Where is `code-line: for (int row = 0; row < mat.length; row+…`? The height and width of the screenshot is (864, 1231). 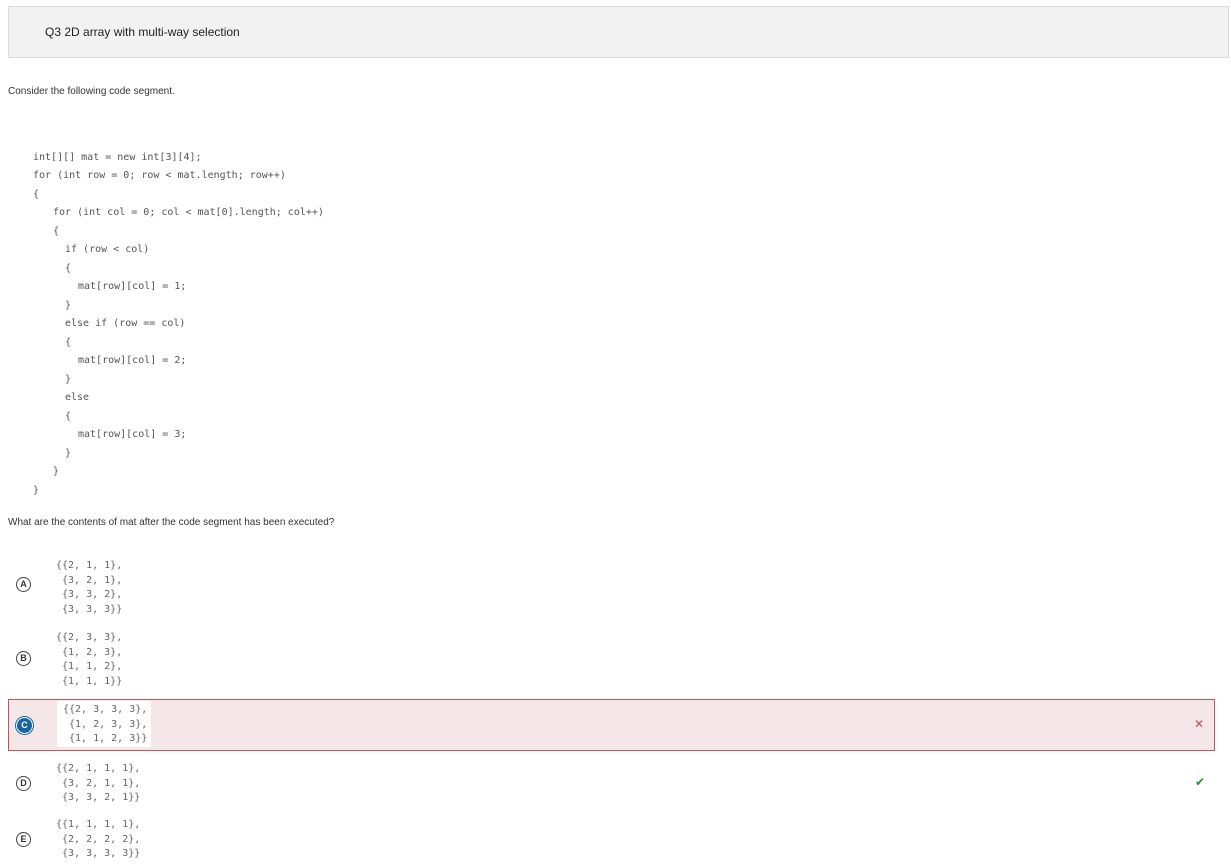
code-line: for (int row = 0; row < mat.length; row+… is located at coordinates (159, 175).